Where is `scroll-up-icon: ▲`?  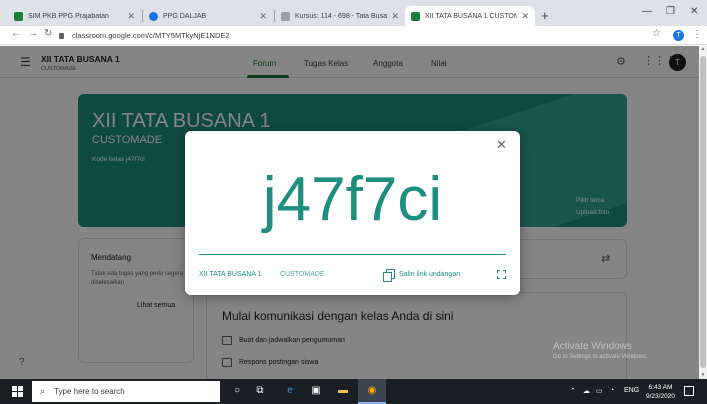 scroll-up-icon: ▲ is located at coordinates (703, 49).